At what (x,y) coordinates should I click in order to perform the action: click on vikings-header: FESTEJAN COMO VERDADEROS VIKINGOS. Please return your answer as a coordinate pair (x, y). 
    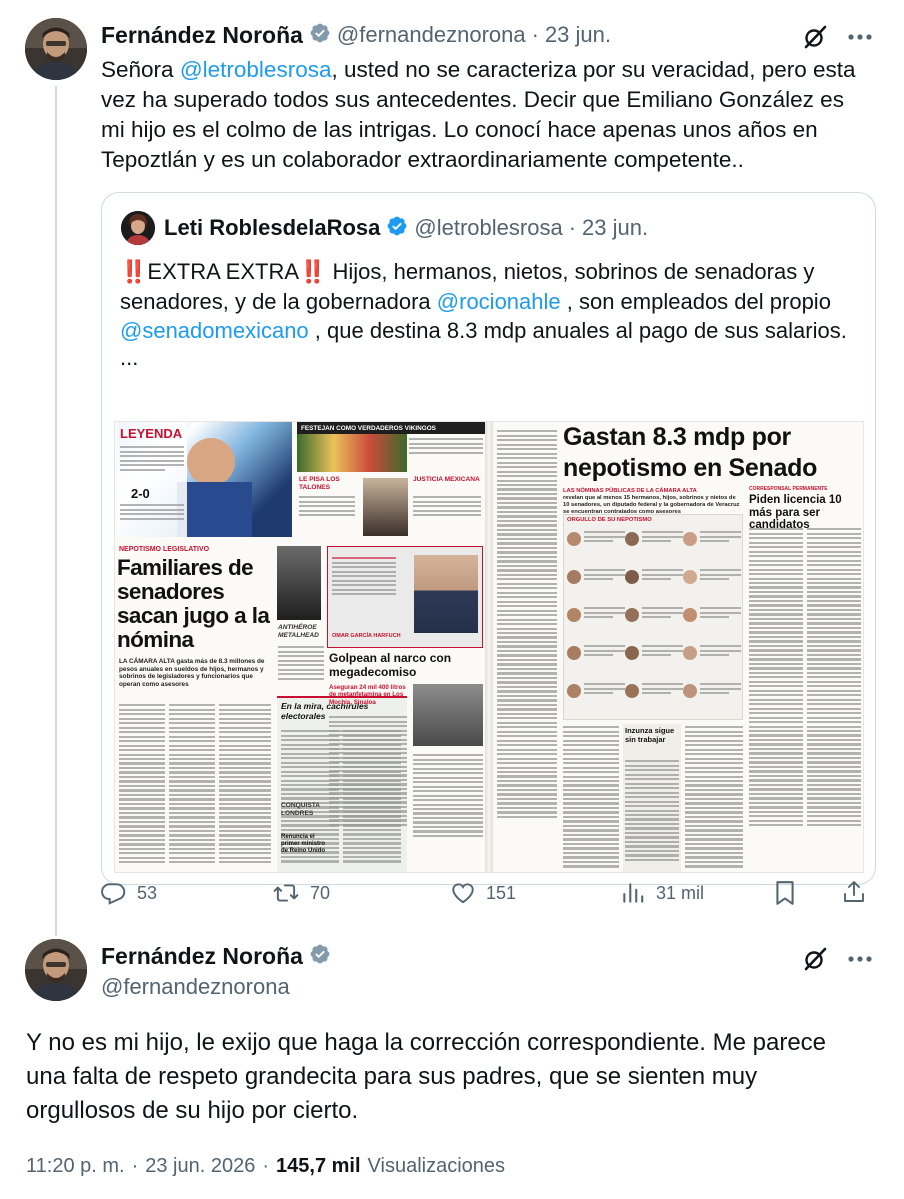
    Looking at the image, I should click on (391, 428).